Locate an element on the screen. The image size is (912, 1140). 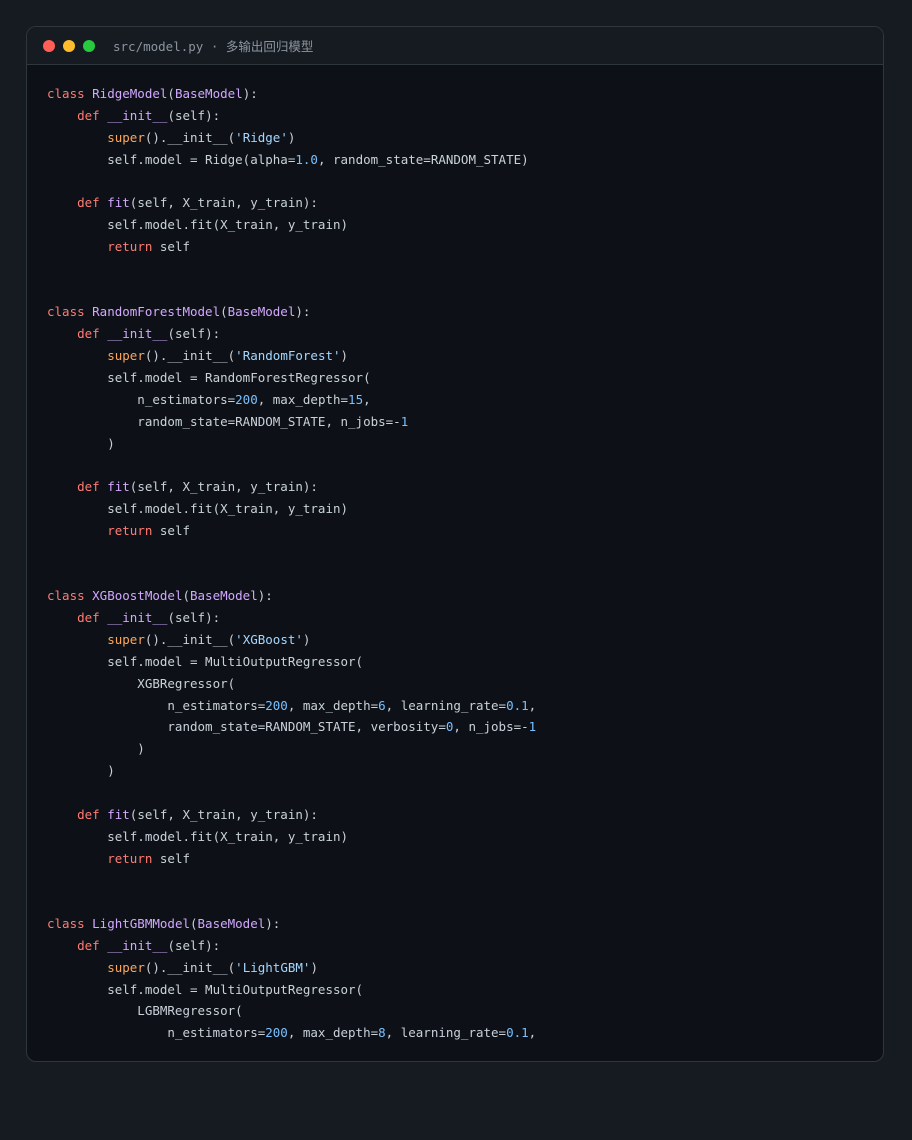
code-token: 1.0 is located at coordinates (306, 159).